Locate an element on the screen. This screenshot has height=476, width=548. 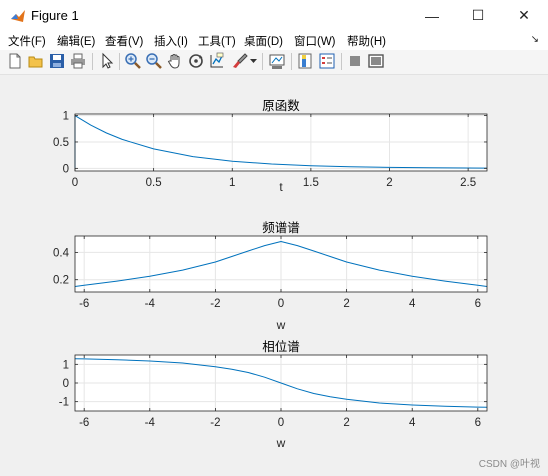
chart3-x-tick-label: 4 is located at coordinates (412, 423).